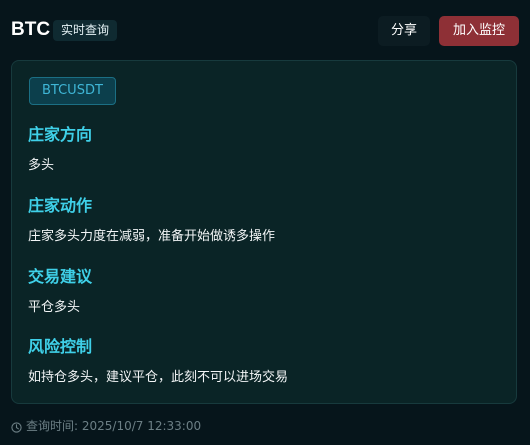  Describe the element at coordinates (60, 134) in the screenshot. I see `section-title-direction: 庄家方向` at that location.